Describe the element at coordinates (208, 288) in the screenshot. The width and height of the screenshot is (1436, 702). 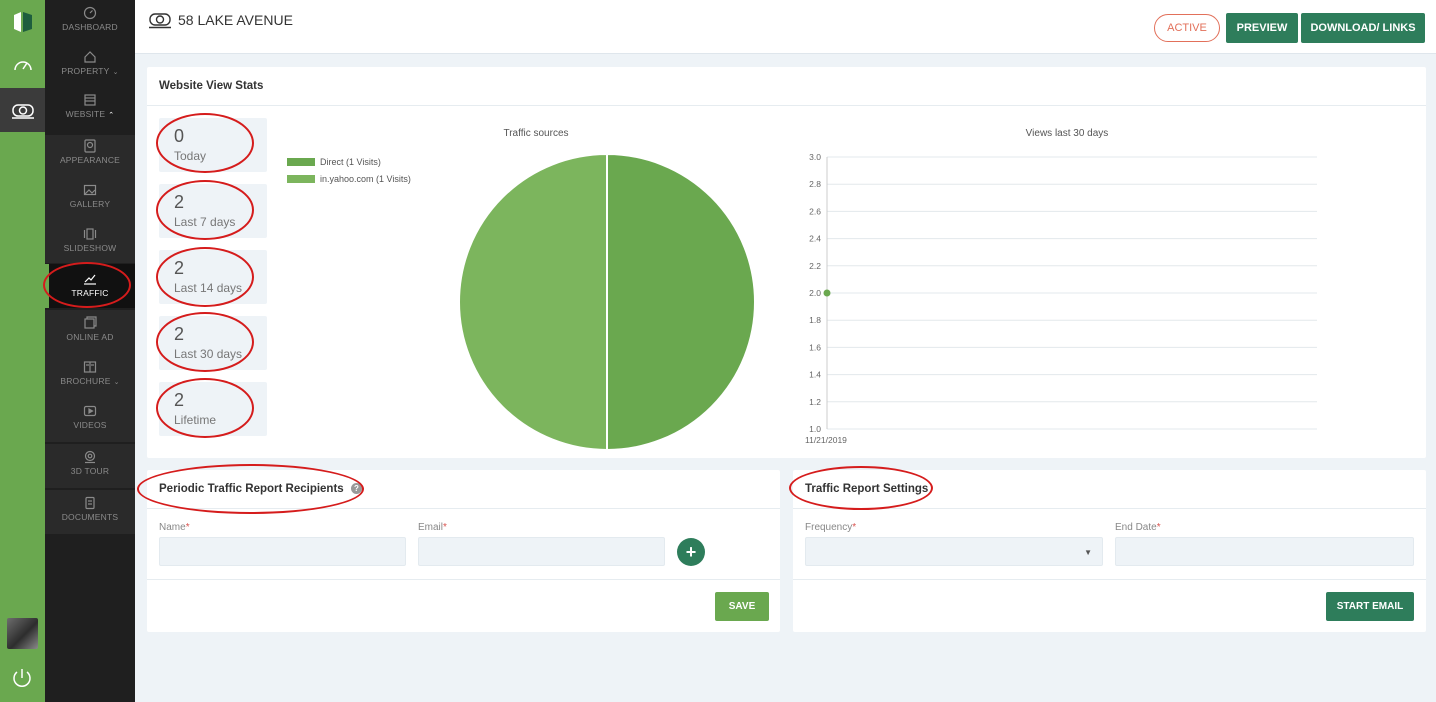
I see `stat-label: Last 14 days` at that location.